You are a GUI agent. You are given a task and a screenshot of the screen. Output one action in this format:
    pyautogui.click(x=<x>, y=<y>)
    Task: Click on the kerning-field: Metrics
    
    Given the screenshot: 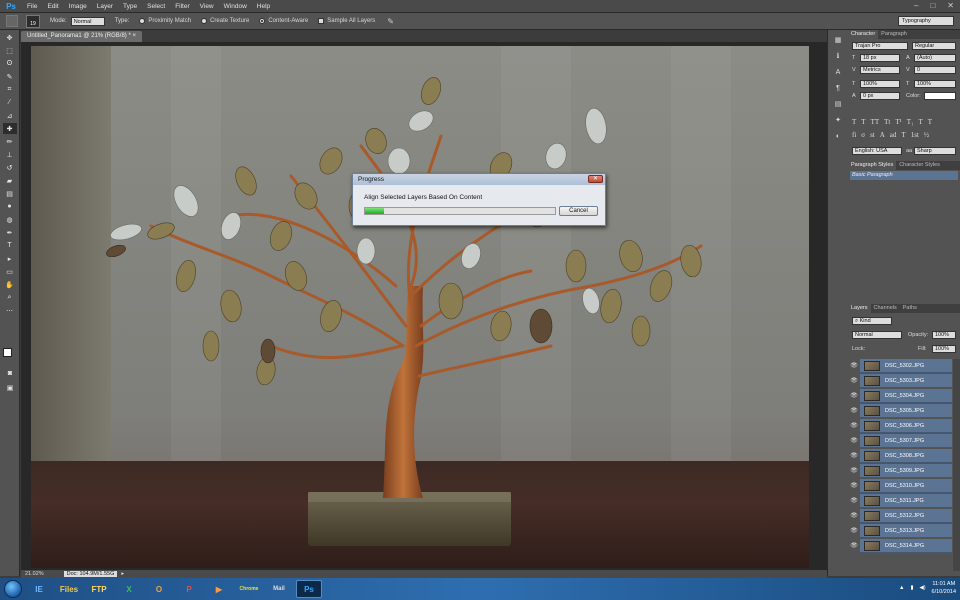 What is the action you would take?
    pyautogui.click(x=880, y=70)
    